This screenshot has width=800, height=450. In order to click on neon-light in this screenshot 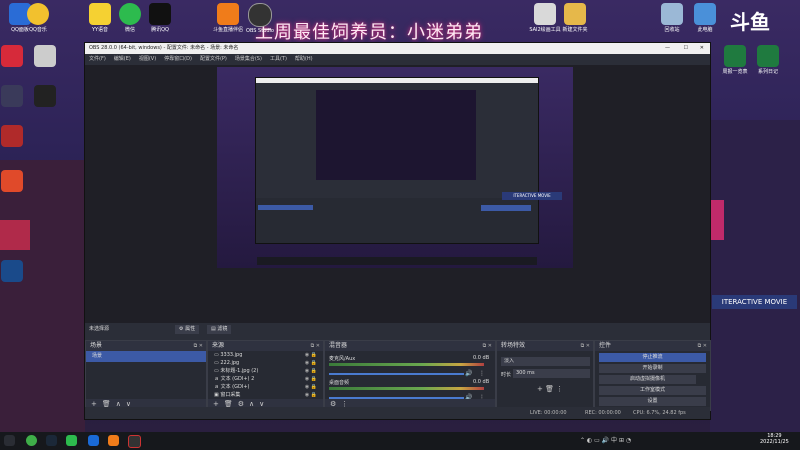, I will do `click(717, 220)`.